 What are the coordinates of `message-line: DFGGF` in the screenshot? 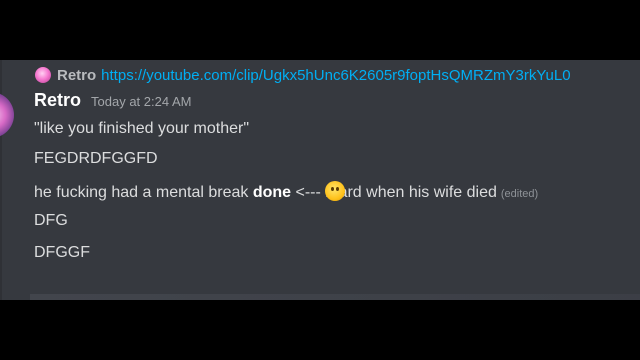 It's located at (62, 252).